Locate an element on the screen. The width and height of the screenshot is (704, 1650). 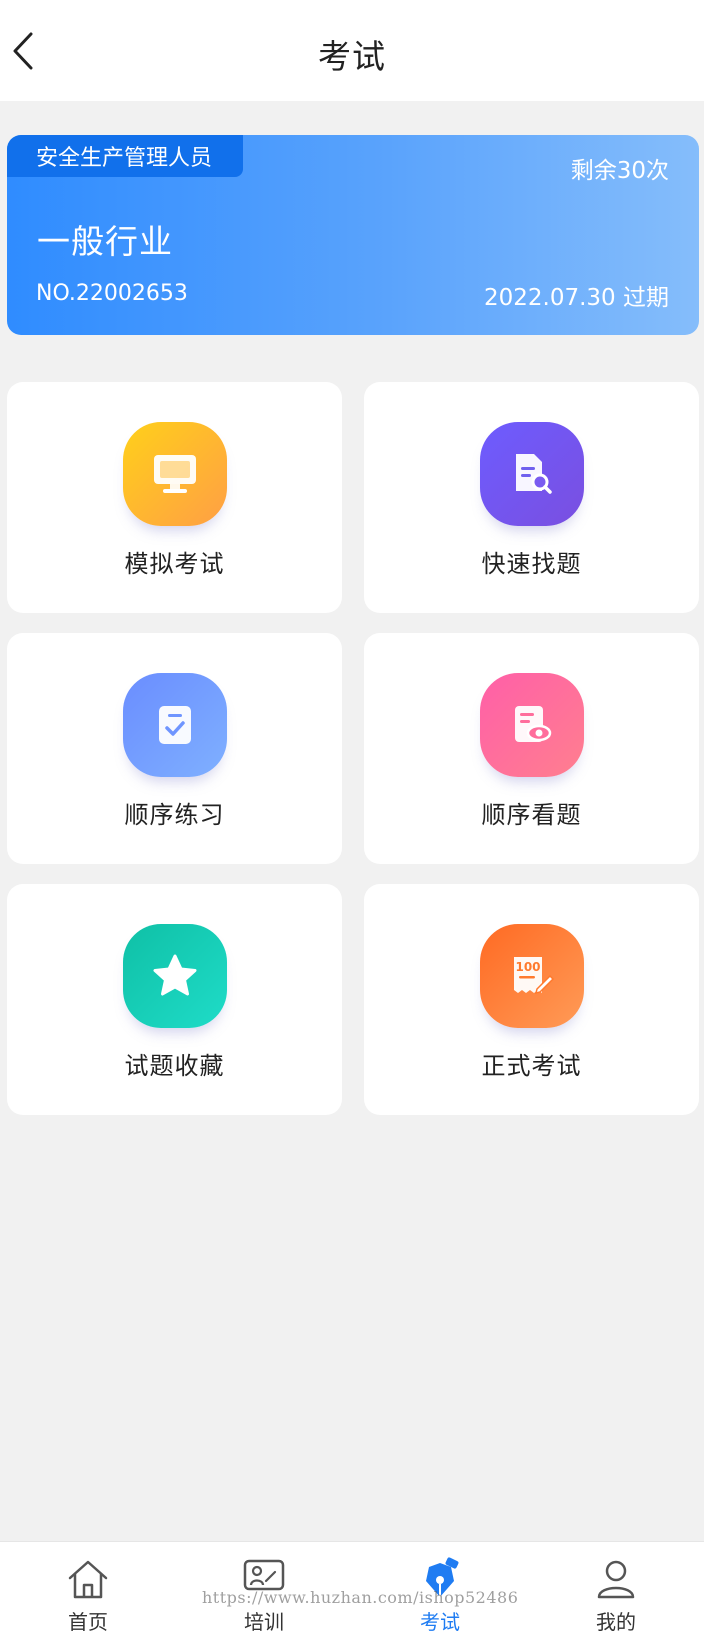
checklist-icon is located at coordinates (174, 725).